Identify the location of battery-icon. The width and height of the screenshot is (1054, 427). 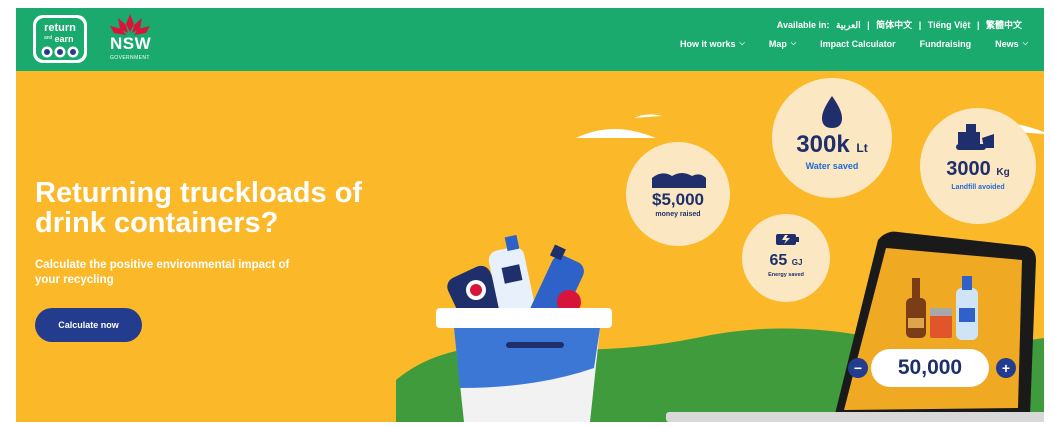
(787, 239).